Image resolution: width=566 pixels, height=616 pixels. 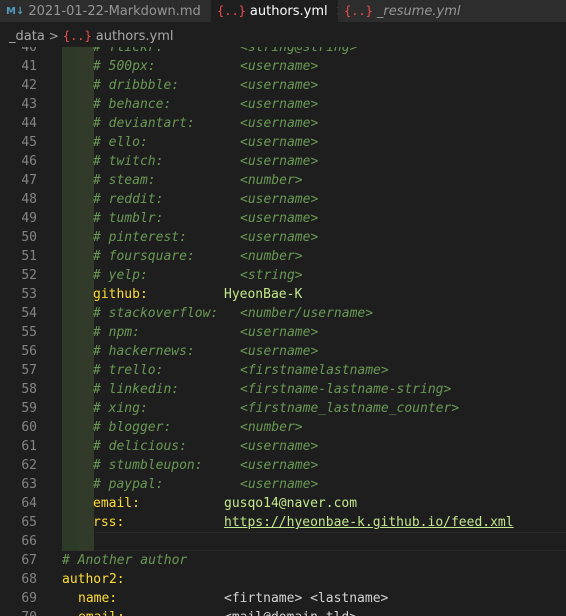 I want to click on code-line: 63 # paypal: <username>, so click(x=283, y=484).